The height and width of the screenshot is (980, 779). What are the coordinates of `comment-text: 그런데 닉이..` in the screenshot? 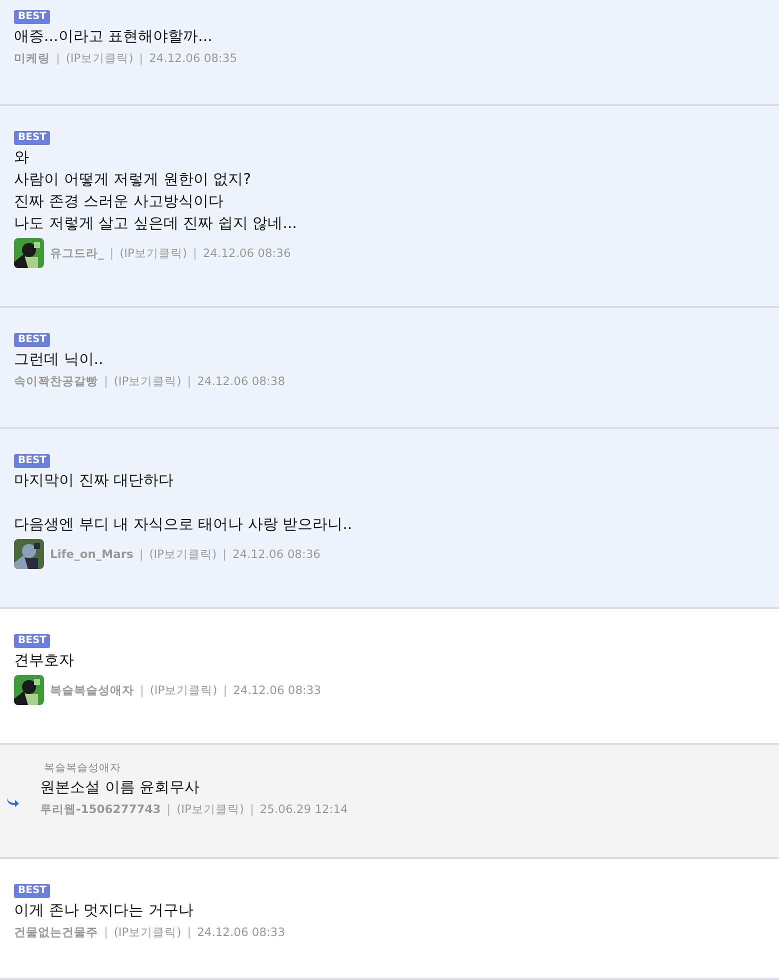 It's located at (59, 359).